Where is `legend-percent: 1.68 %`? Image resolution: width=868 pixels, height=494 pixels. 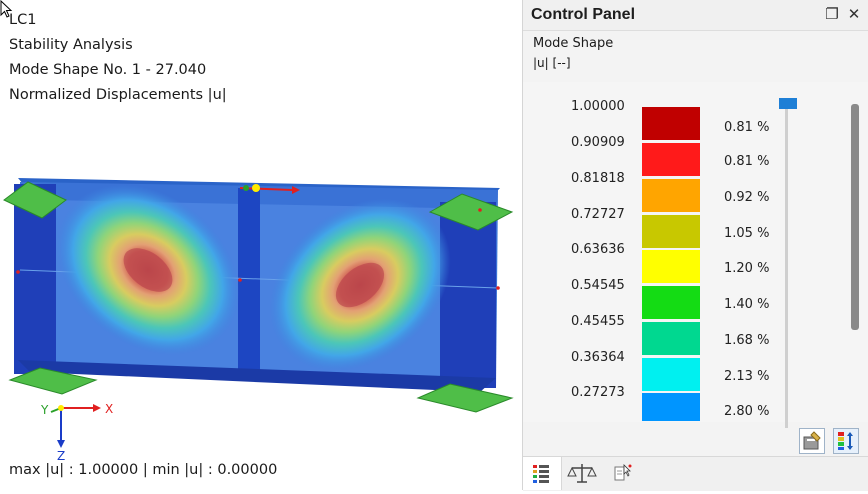
legend-percent: 1.68 % is located at coordinates (747, 340).